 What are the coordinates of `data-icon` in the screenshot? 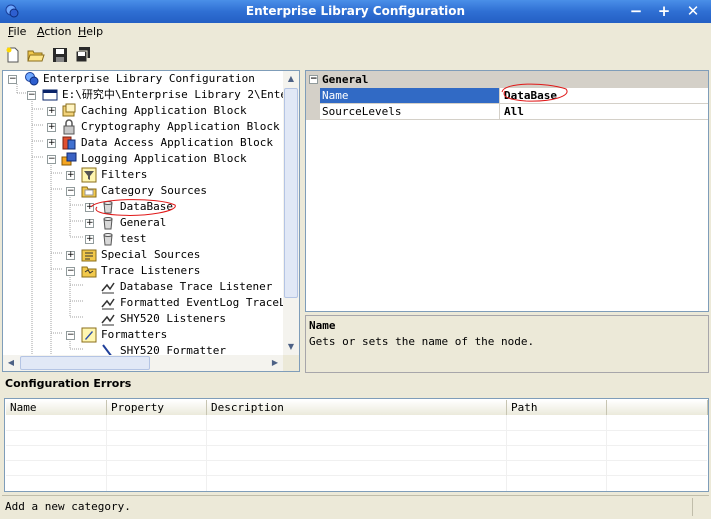 It's located at (69, 143).